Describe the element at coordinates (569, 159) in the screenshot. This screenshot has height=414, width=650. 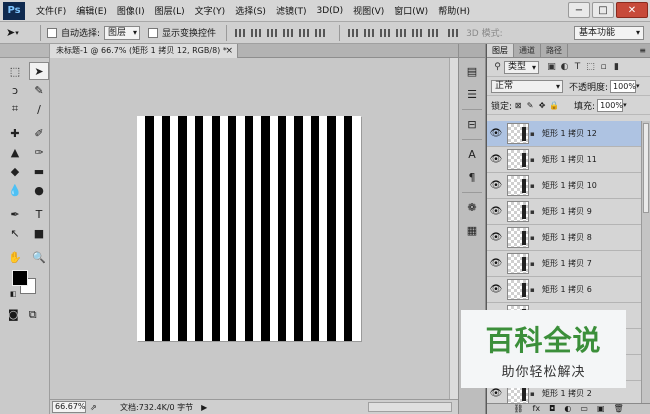
I see `layer-name: 矩形 1 拷贝 11` at that location.